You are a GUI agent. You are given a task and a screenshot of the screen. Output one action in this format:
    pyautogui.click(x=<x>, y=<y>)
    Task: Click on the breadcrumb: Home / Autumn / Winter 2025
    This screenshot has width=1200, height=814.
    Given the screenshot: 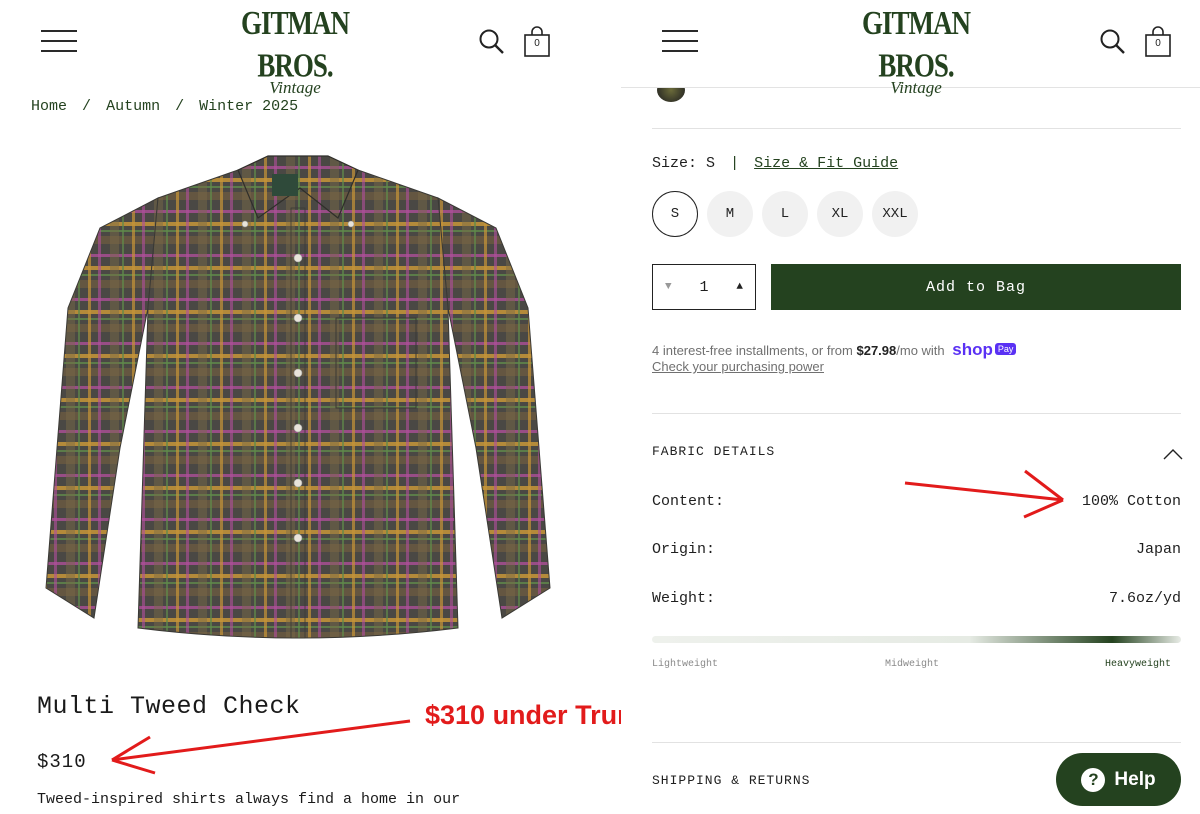 What is the action you would take?
    pyautogui.click(x=167, y=106)
    